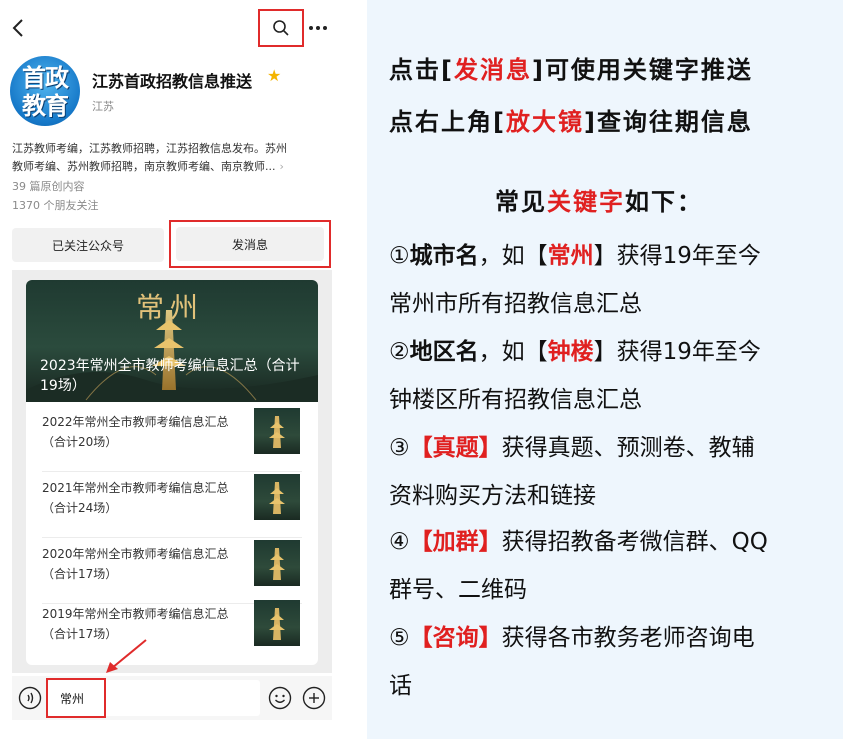 Image resolution: width=843 pixels, height=739 pixels. What do you see at coordinates (103, 106) in the screenshot?
I see `account-region: 江苏` at bounding box center [103, 106].